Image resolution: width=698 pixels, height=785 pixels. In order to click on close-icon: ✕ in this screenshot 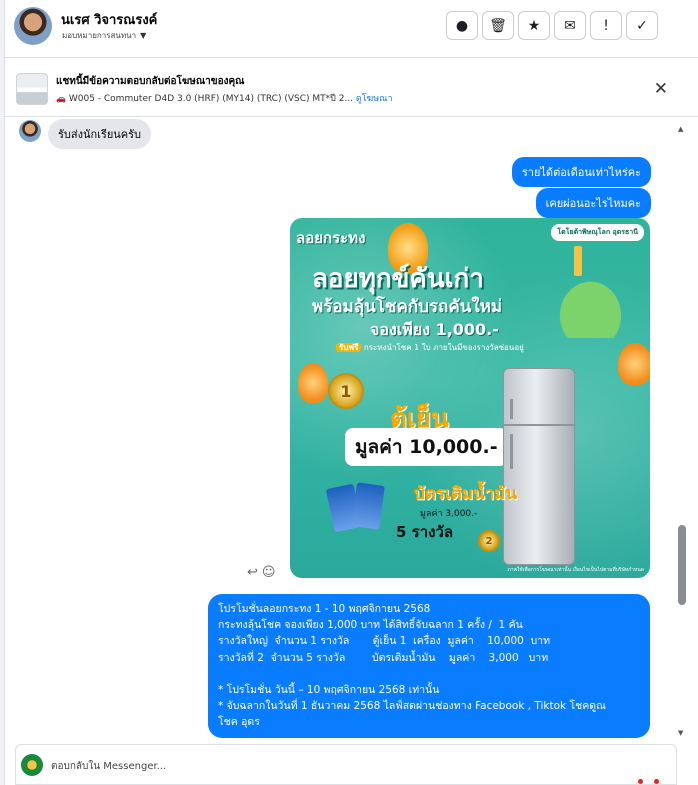, I will do `click(660, 89)`.